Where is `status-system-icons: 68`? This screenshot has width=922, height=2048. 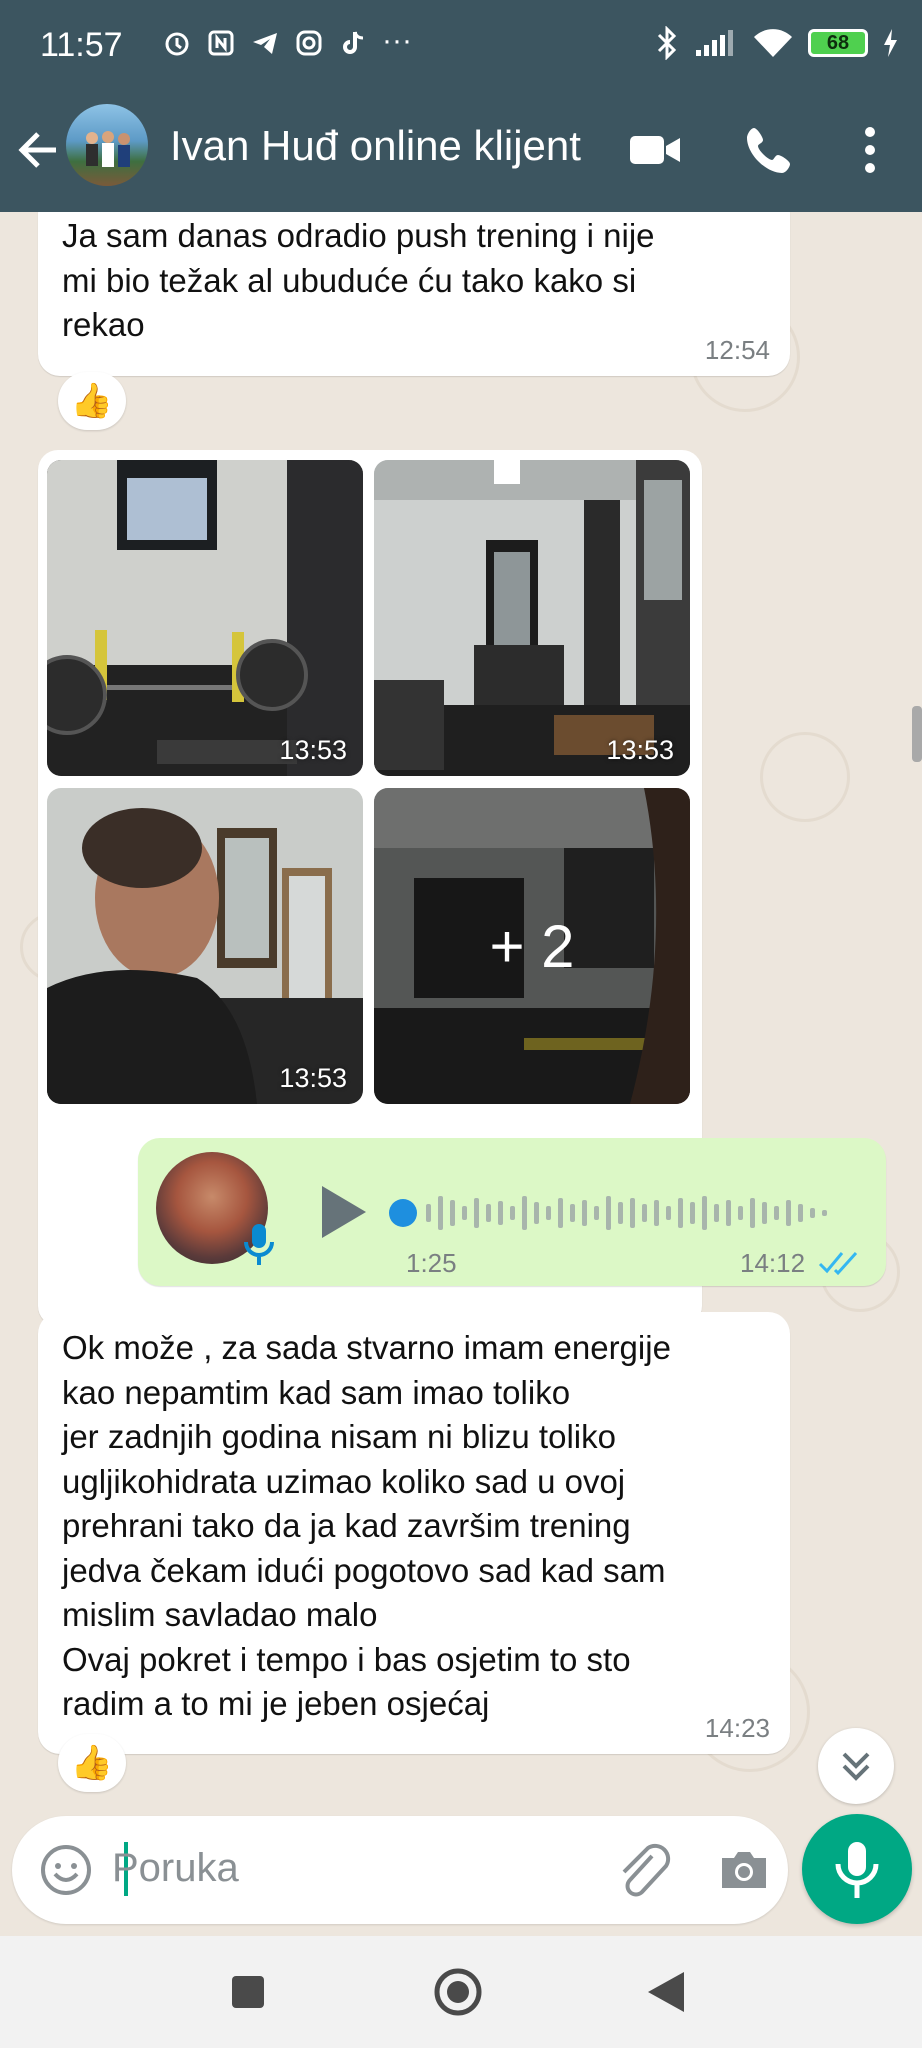
status-system-icons: 68 is located at coordinates (776, 43).